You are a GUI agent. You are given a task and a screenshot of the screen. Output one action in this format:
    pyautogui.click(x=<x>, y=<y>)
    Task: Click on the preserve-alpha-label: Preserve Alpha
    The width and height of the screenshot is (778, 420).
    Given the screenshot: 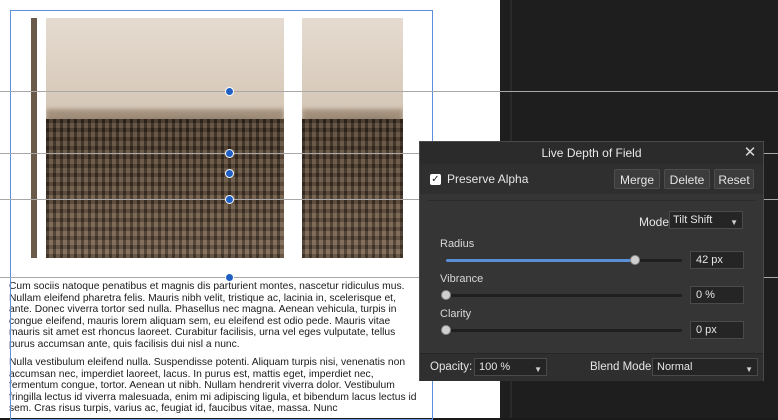 What is the action you would take?
    pyautogui.click(x=487, y=179)
    